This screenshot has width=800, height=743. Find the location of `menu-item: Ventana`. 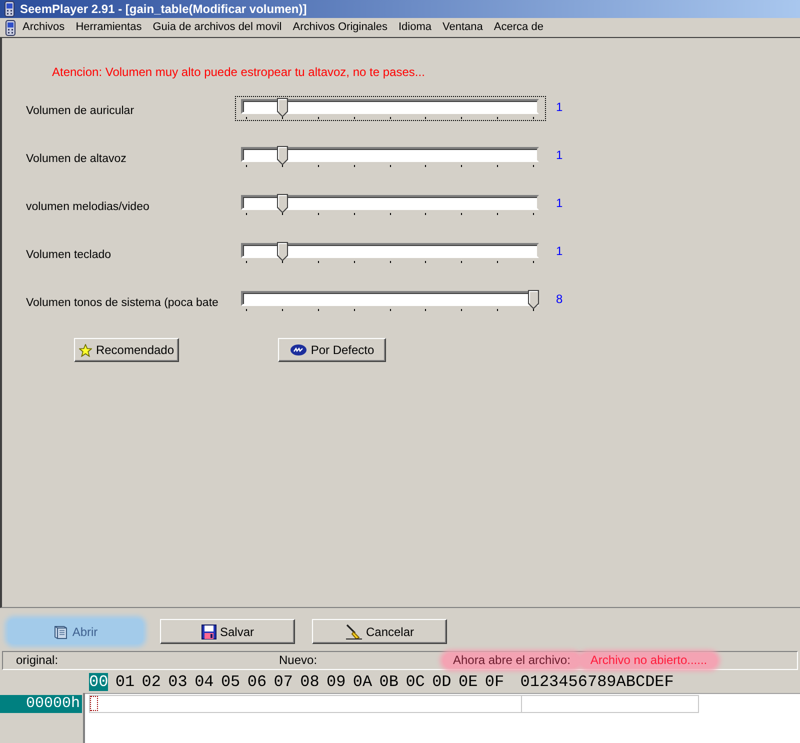

menu-item: Ventana is located at coordinates (462, 27).